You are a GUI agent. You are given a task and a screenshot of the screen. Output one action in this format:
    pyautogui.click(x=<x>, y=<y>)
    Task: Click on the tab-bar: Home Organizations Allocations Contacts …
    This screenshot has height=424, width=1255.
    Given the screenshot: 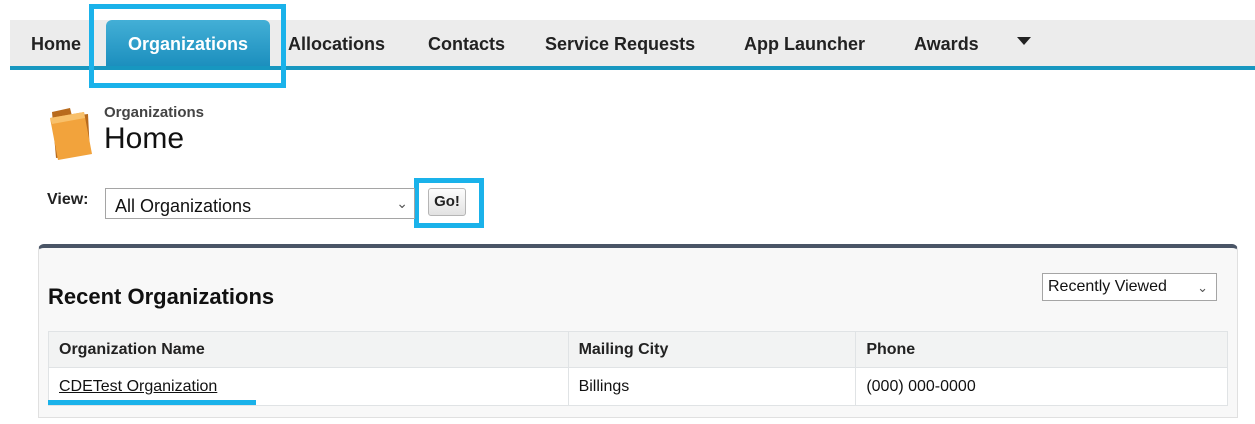 What is the action you would take?
    pyautogui.click(x=632, y=45)
    